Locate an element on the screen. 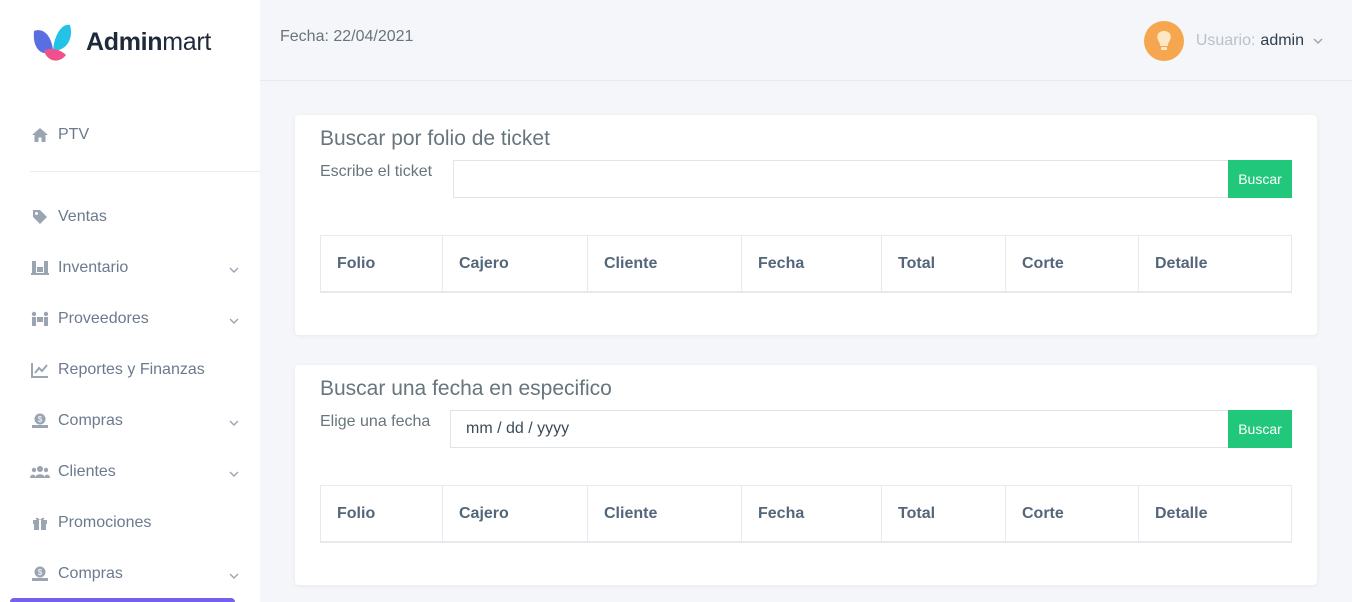  card-title: Buscar por folio de ticket is located at coordinates (435, 138).